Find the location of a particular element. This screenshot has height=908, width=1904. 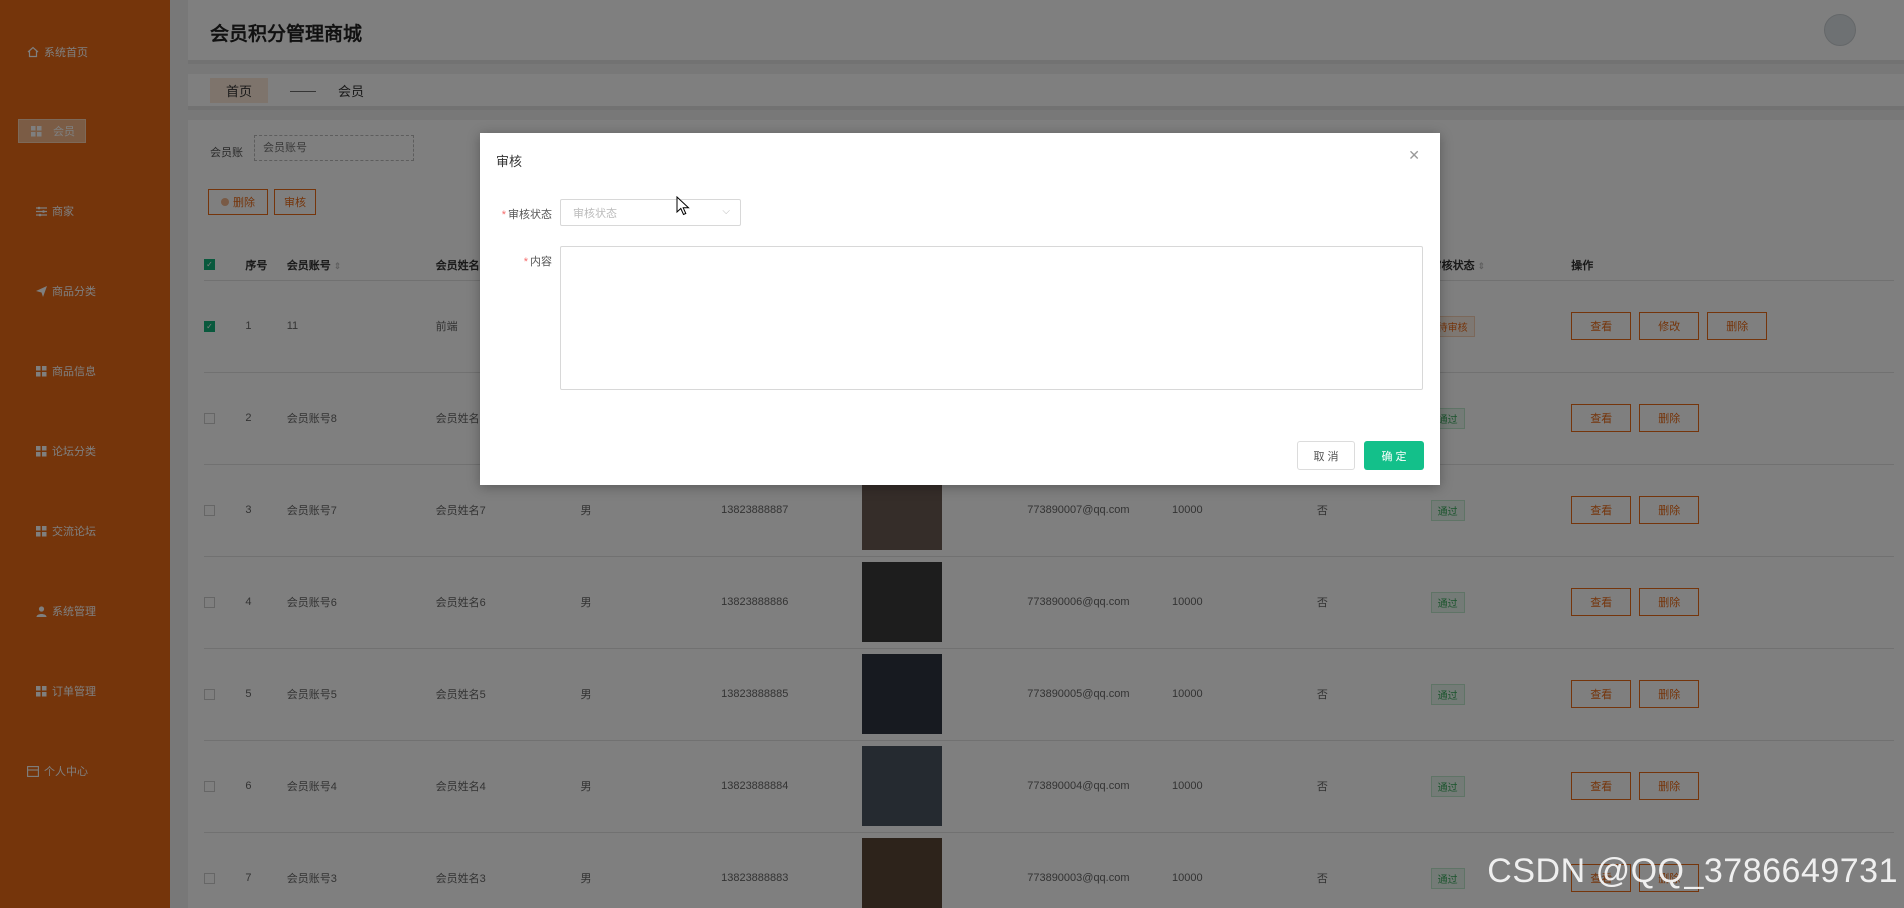

content-textarea is located at coordinates (991, 318).